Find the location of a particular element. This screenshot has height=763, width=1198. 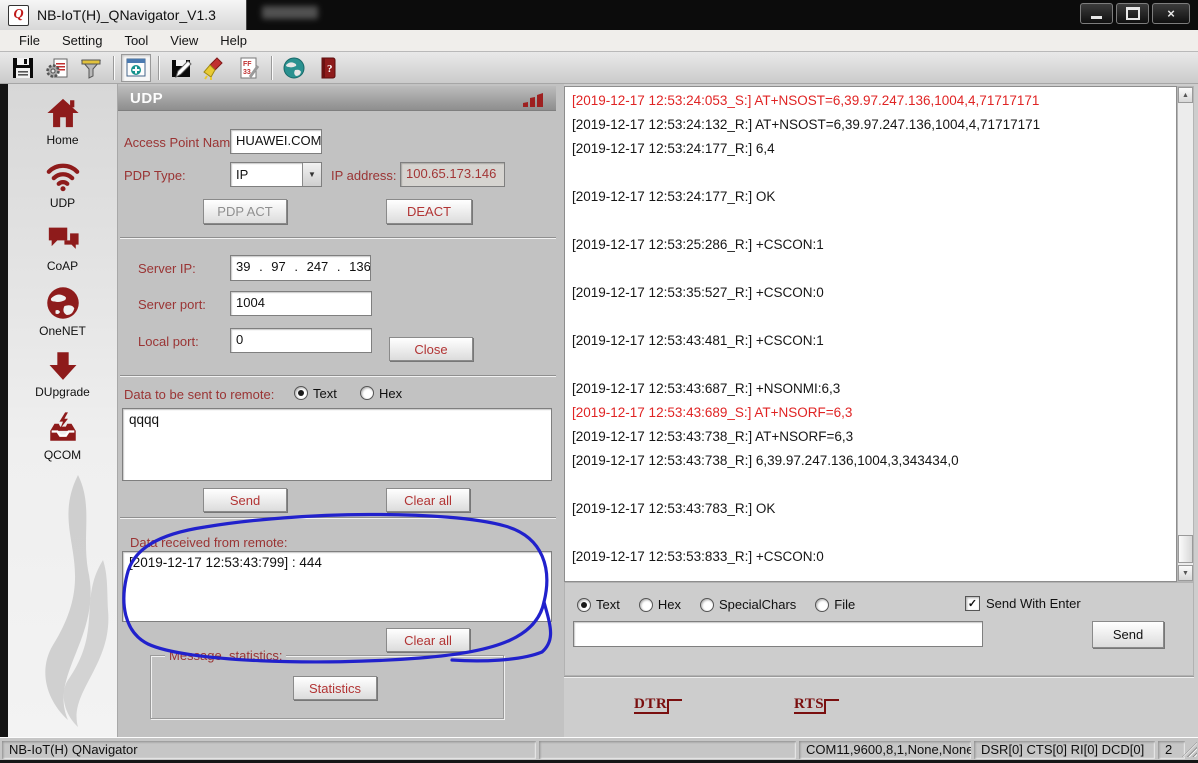

sidebar-item-label: UDP is located at coordinates (62, 203).